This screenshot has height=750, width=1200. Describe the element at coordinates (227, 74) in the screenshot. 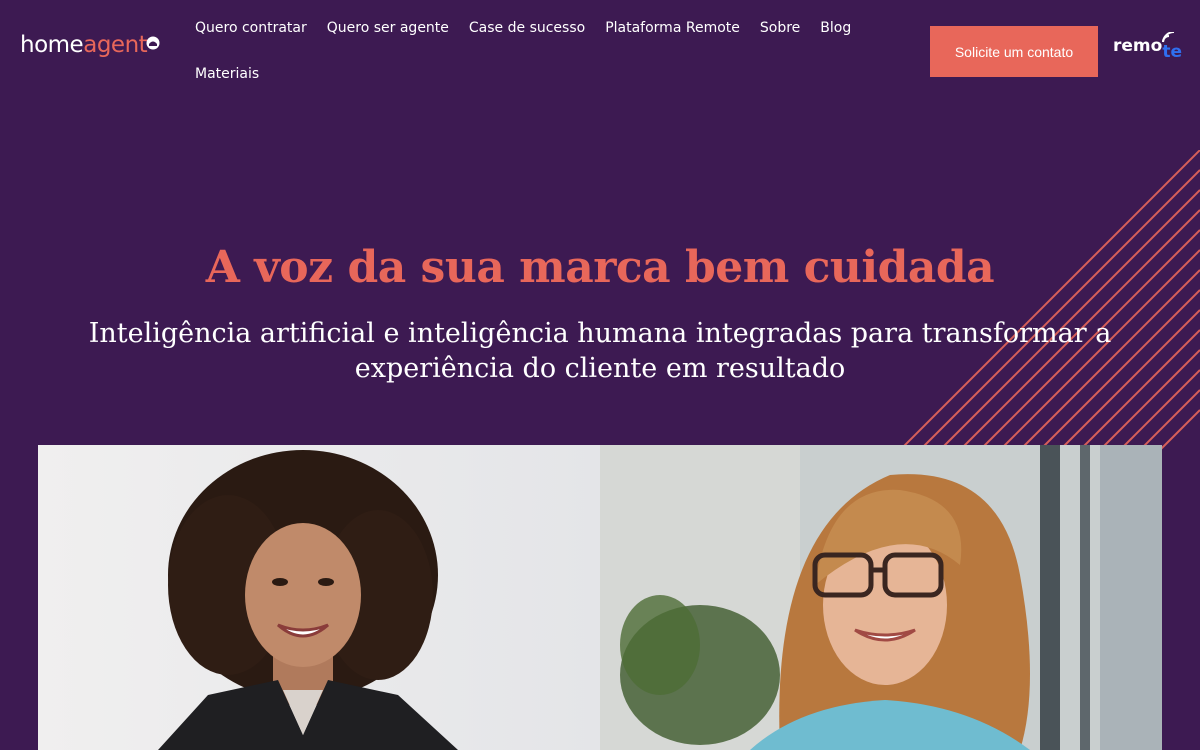

I see `nav-item-materiais: Materiais` at that location.